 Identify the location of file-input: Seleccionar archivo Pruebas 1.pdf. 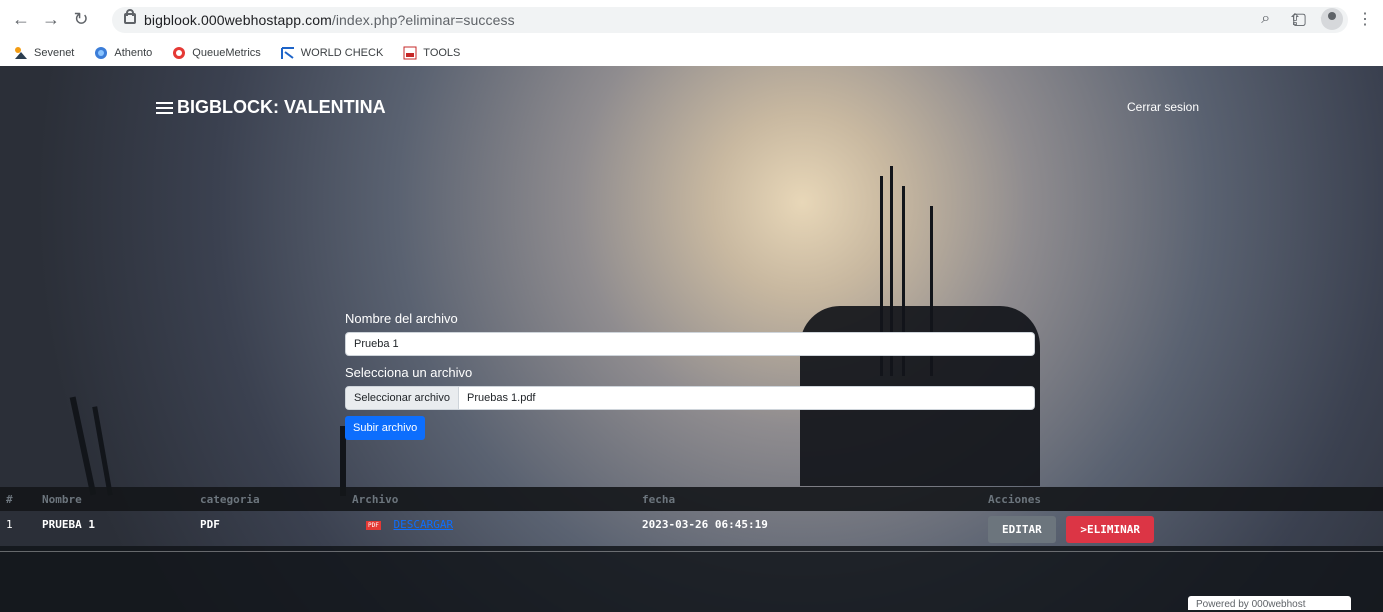
(690, 398).